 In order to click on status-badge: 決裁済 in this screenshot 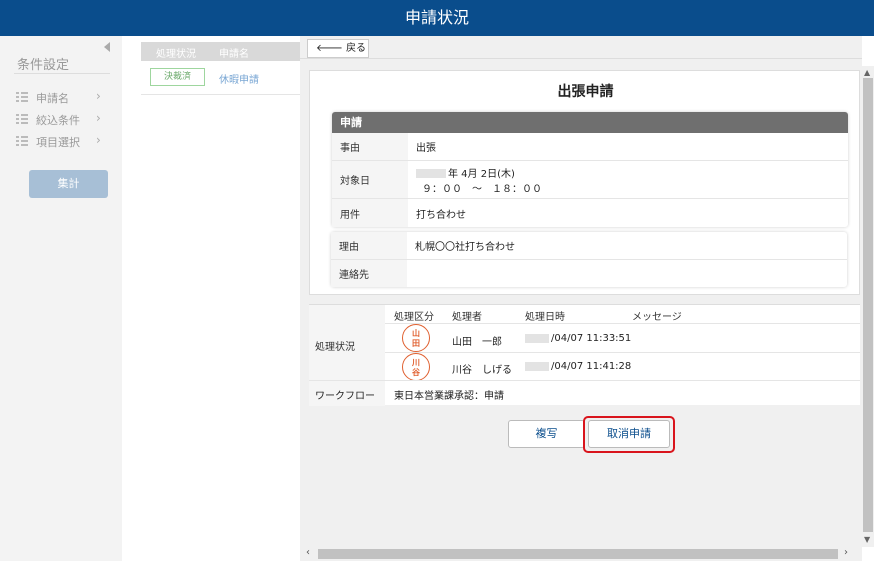, I will do `click(177, 77)`.